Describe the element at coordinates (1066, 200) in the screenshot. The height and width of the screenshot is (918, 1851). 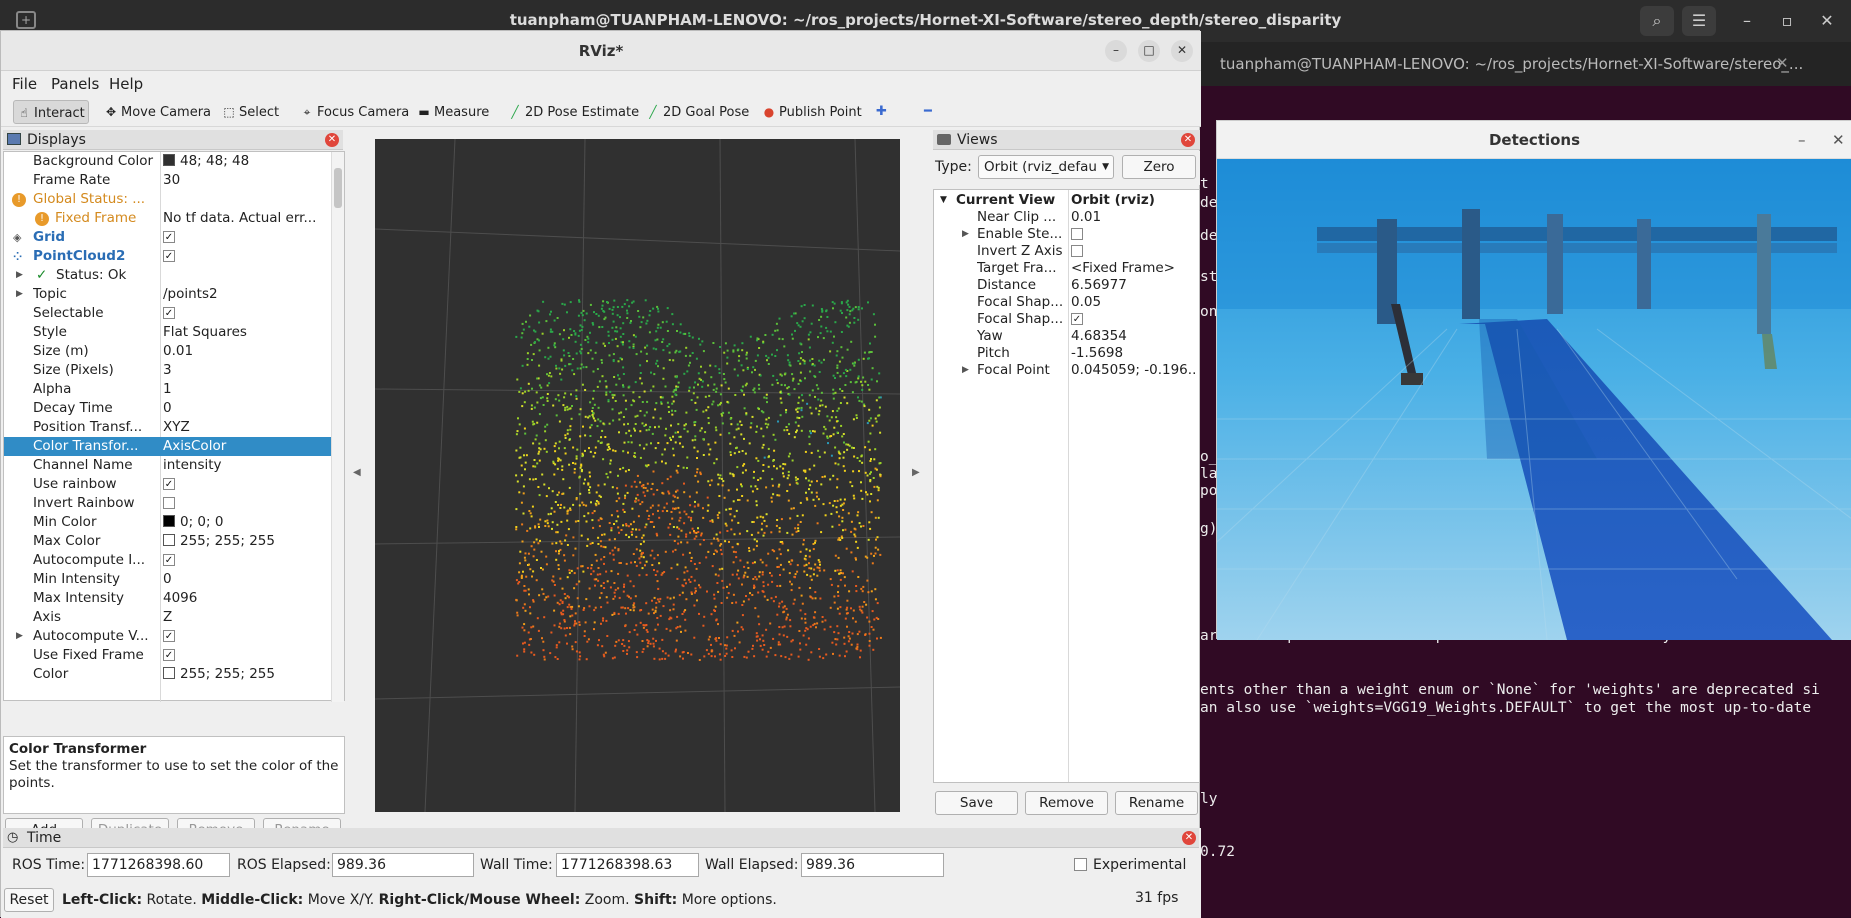
I see `current-view-row: ▼ Current View Orbit (rviz)` at that location.